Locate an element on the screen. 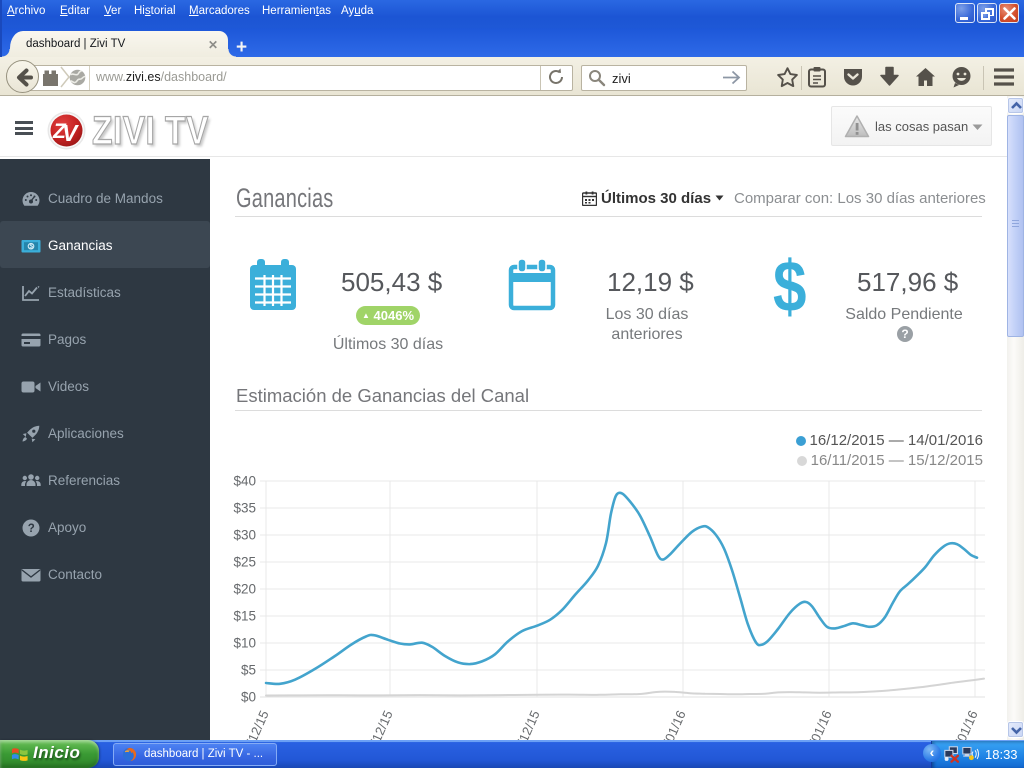  svg-text: $25 is located at coordinates (244, 562).